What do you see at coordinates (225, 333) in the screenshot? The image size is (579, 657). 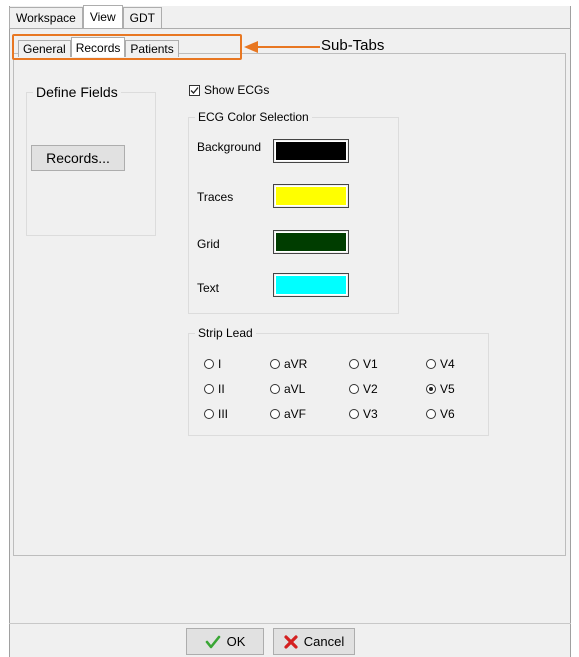 I see `strip-lead-legend: Strip Lead` at bounding box center [225, 333].